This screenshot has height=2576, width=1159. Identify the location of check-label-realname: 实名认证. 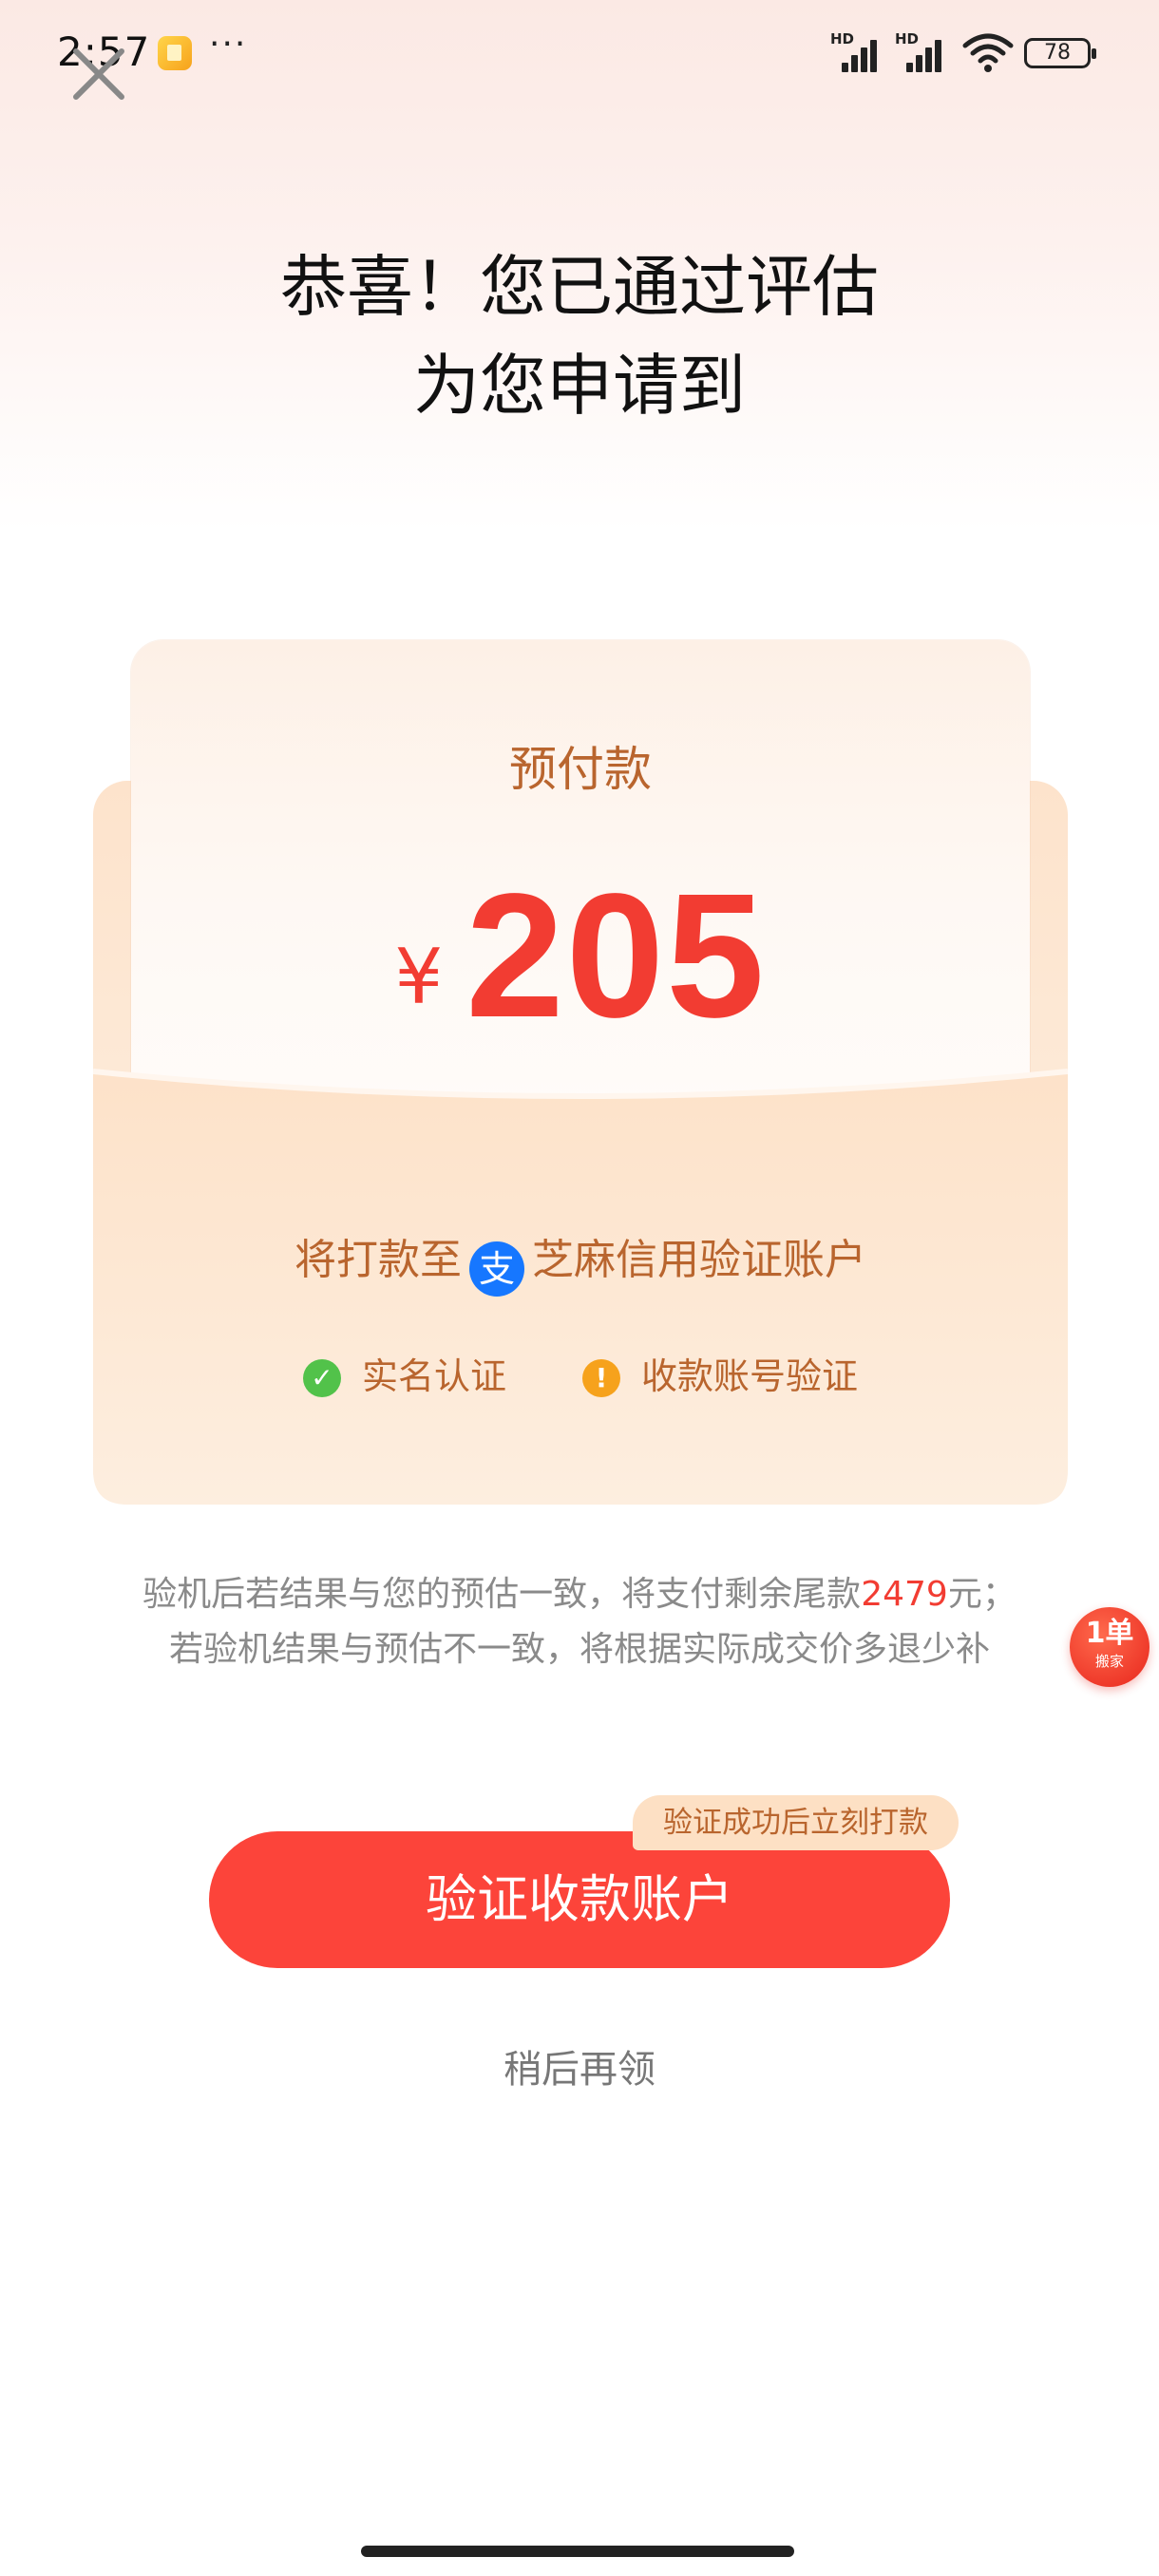
(433, 1376).